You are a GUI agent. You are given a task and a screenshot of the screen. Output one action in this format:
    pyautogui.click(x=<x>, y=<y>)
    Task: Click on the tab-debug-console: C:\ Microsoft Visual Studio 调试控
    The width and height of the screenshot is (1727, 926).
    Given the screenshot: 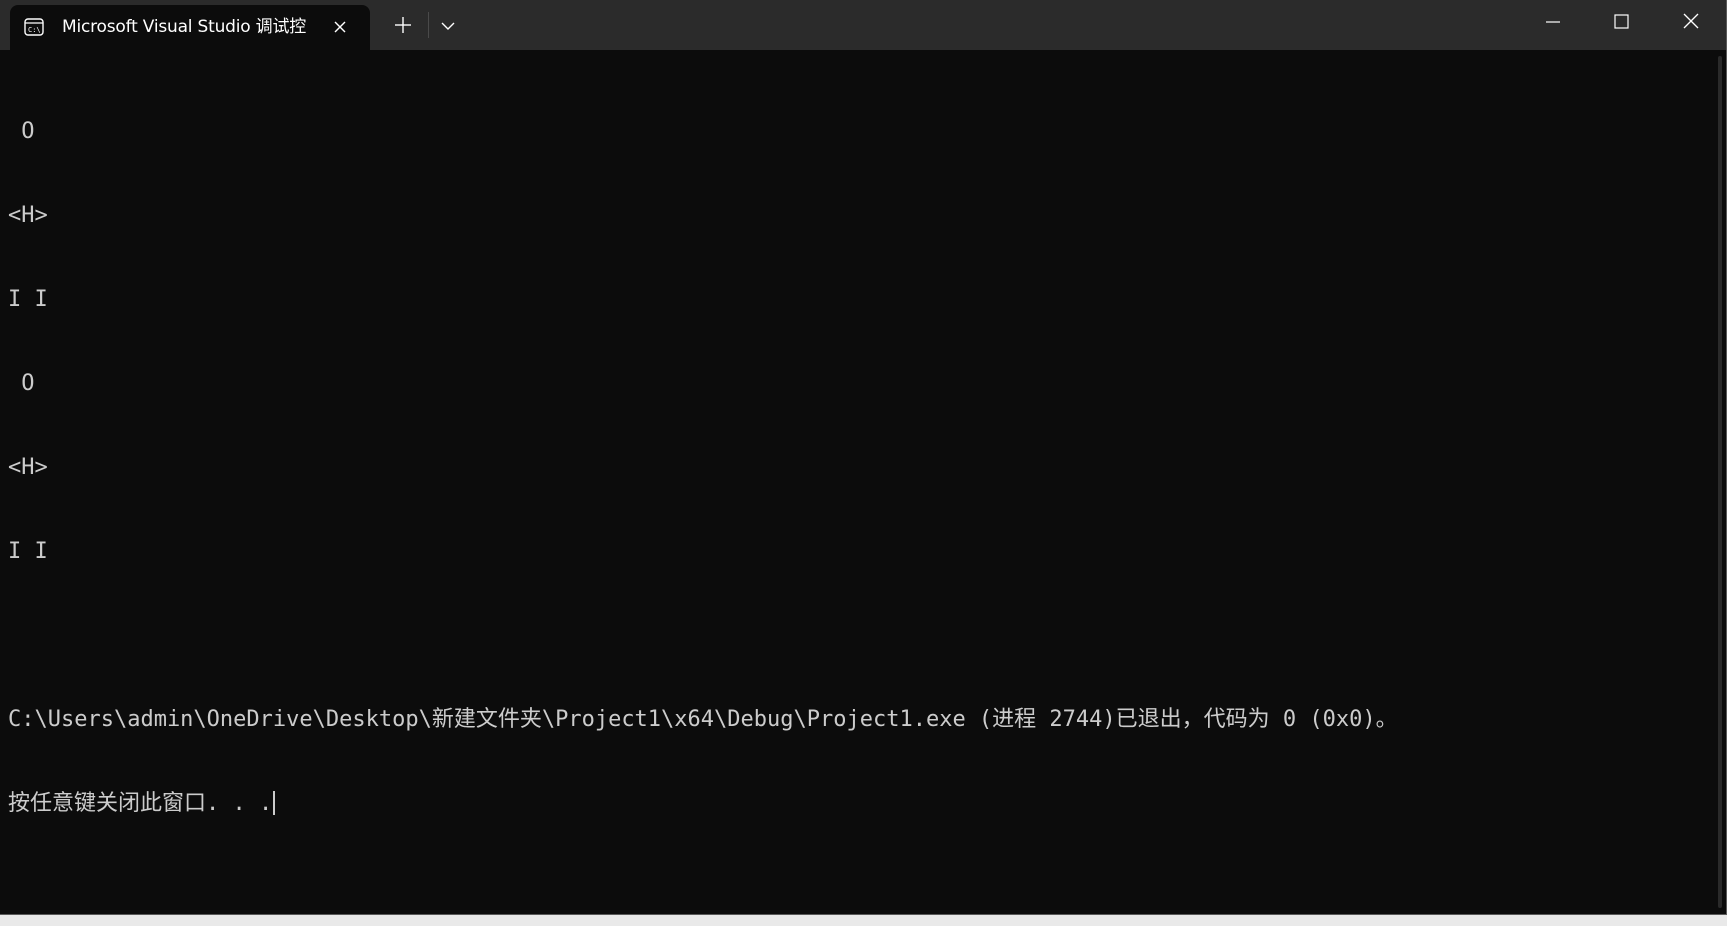 What is the action you would take?
    pyautogui.click(x=190, y=27)
    